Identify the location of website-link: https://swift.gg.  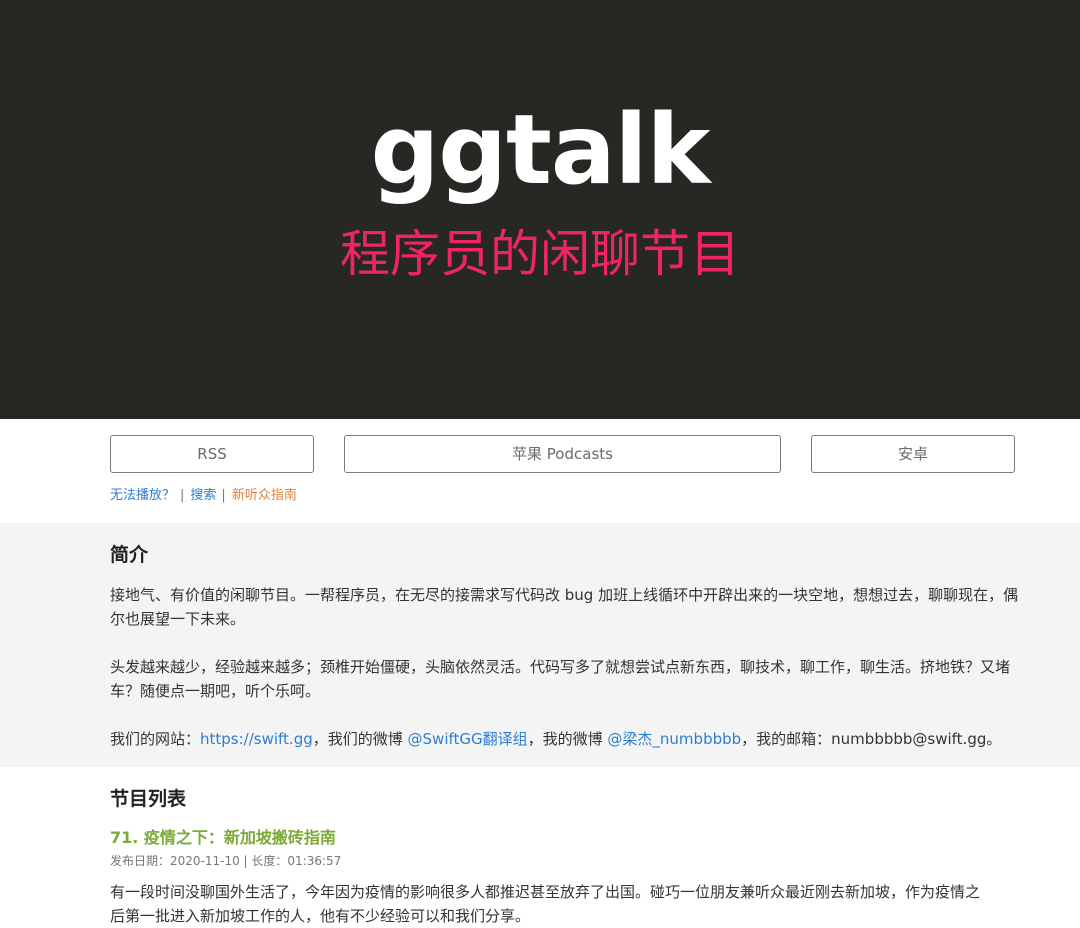
(256, 739).